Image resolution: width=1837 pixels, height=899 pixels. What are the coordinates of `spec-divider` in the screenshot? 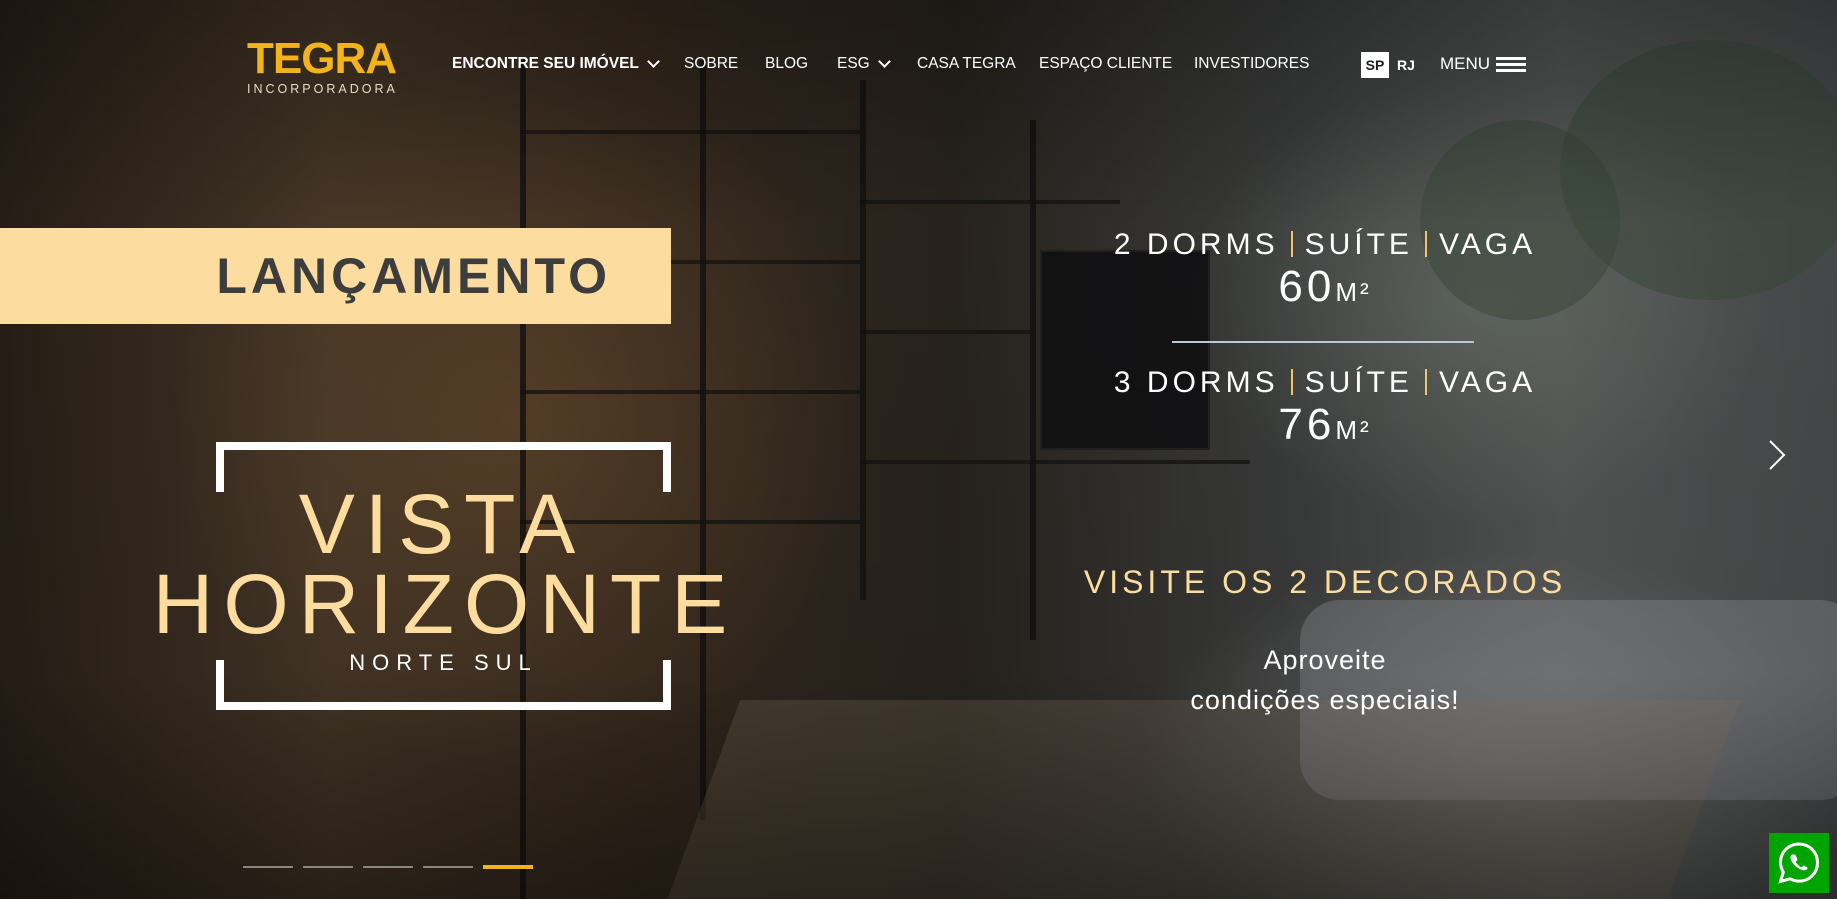 It's located at (1323, 342).